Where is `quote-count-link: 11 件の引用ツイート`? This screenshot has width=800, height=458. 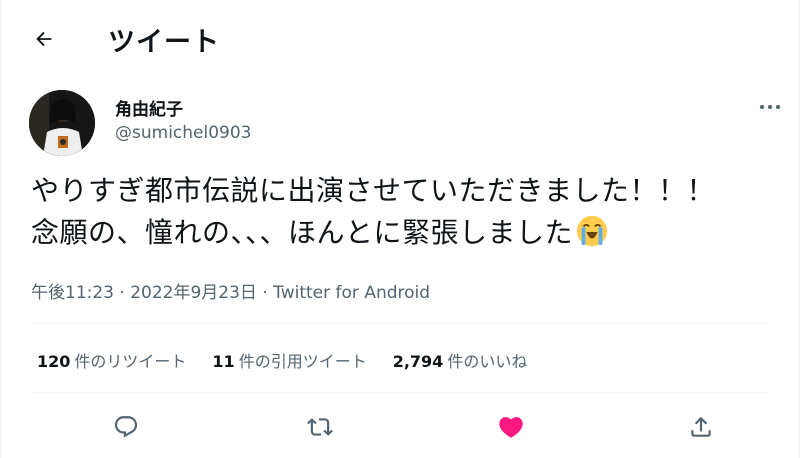 quote-count-link: 11 件の引用ツイート is located at coordinates (289, 360).